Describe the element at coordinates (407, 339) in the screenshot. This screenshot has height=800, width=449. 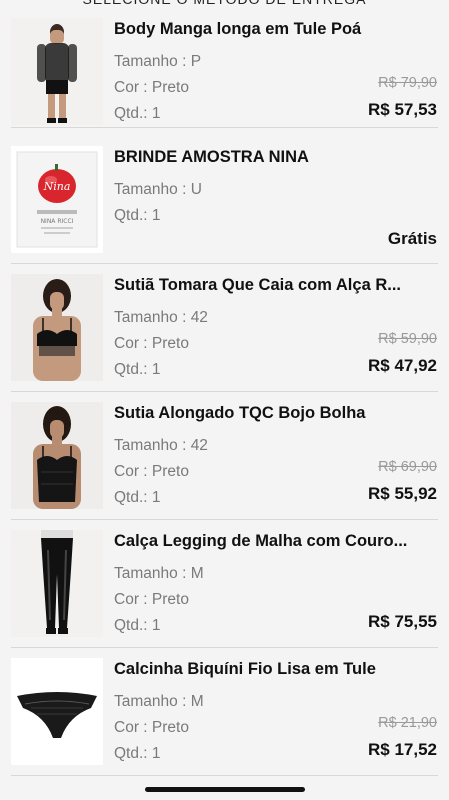
I see `original-price: R$ 59,90` at that location.